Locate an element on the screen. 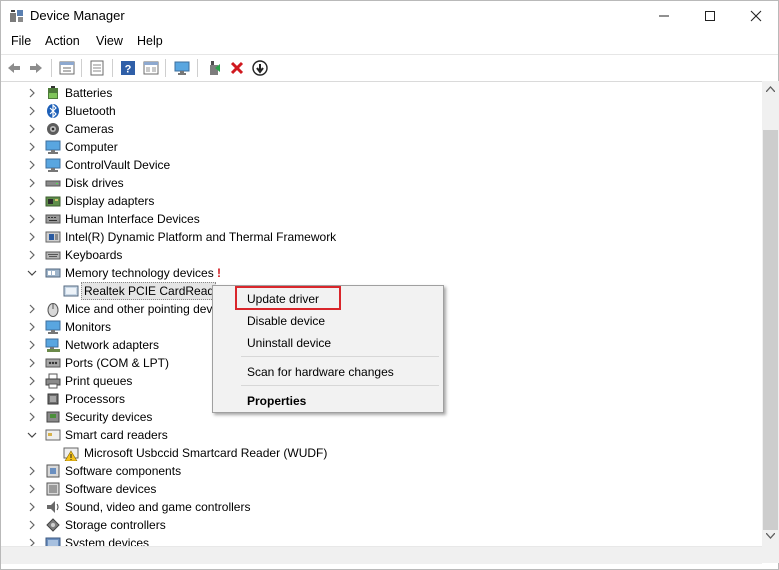 The width and height of the screenshot is (779, 570). tree-category-item: Storage controllers is located at coordinates (381, 525).